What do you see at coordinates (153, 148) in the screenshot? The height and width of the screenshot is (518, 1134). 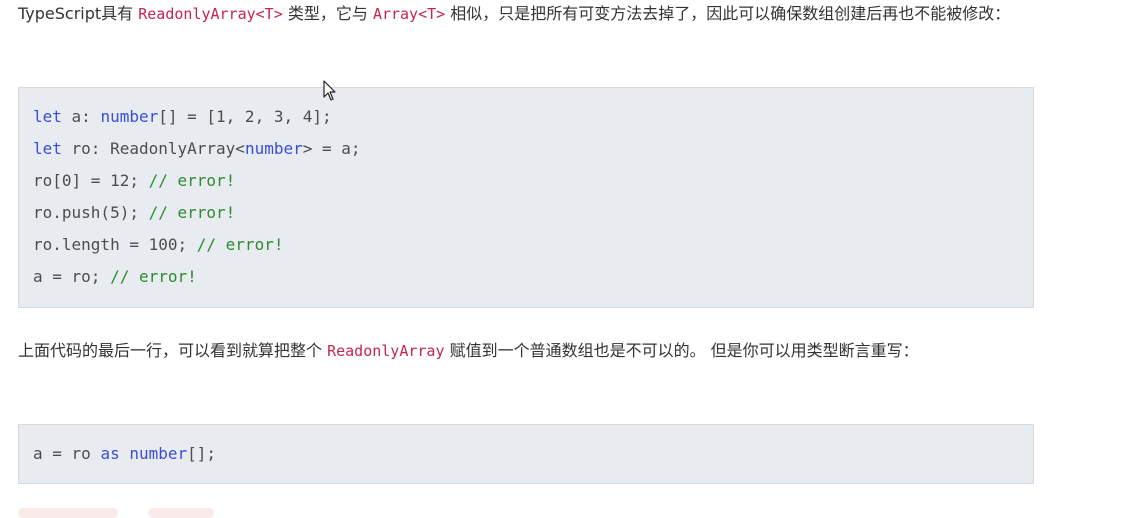 I see `code-token: ro: ReadonlyArray<` at bounding box center [153, 148].